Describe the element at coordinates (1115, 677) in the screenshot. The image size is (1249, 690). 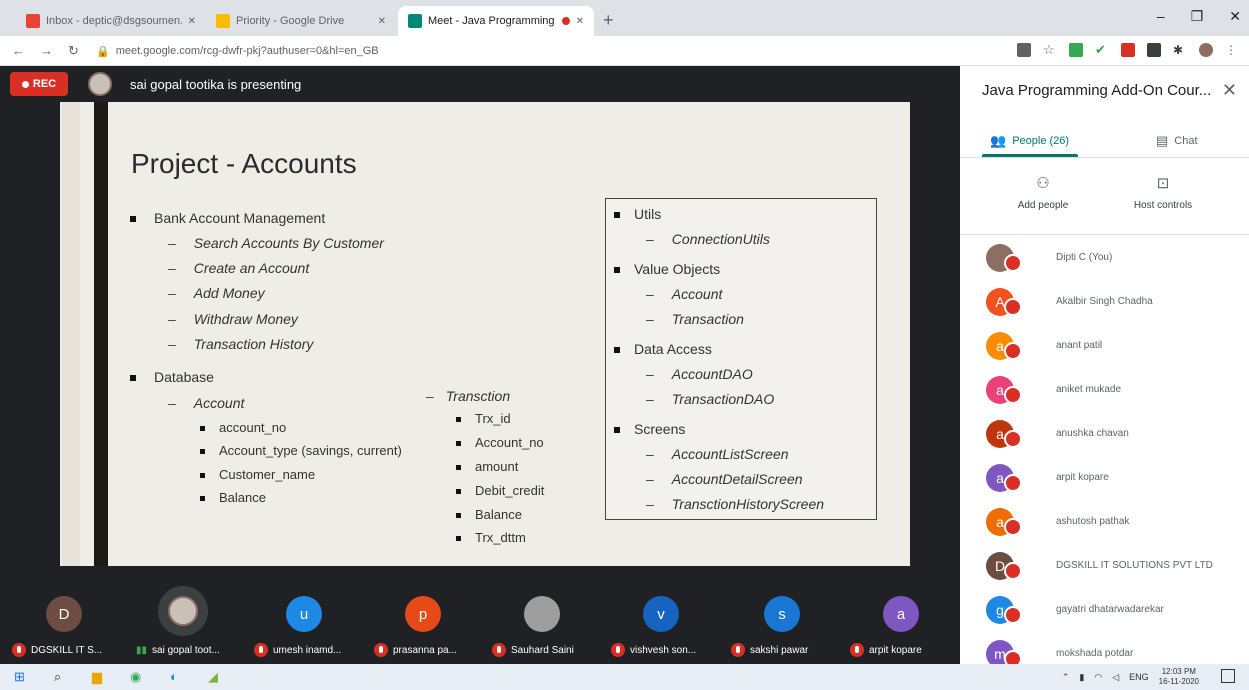
I see `volume-icon: ◁` at that location.